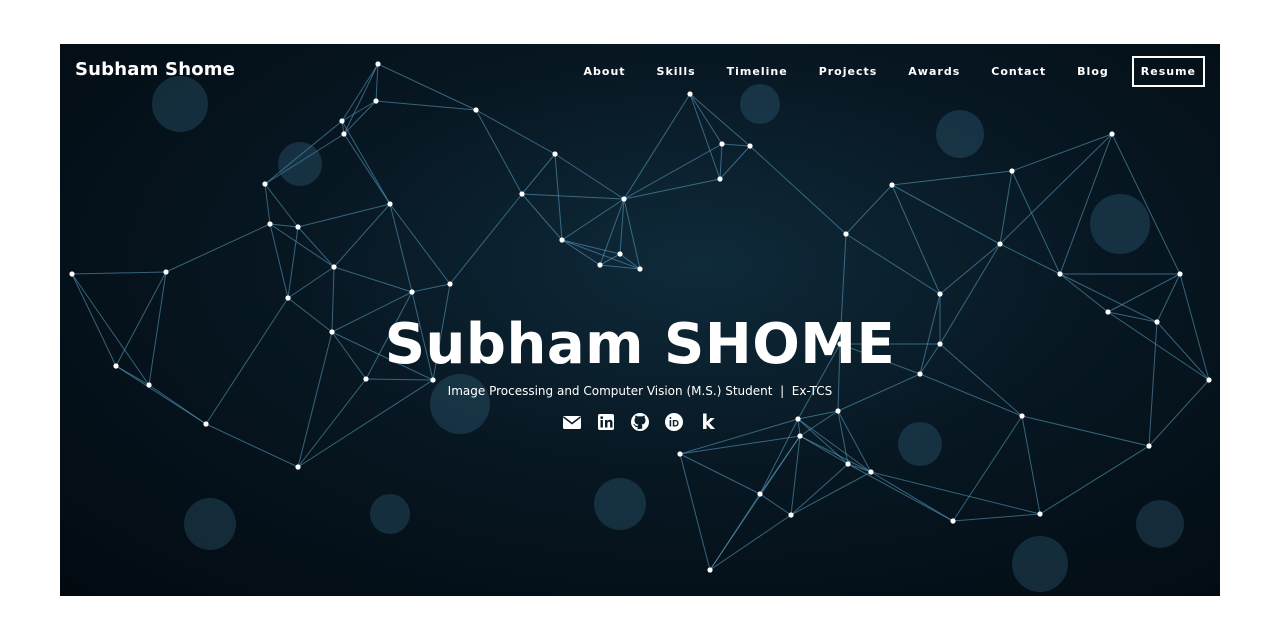  I want to click on social-links: k, so click(640, 422).